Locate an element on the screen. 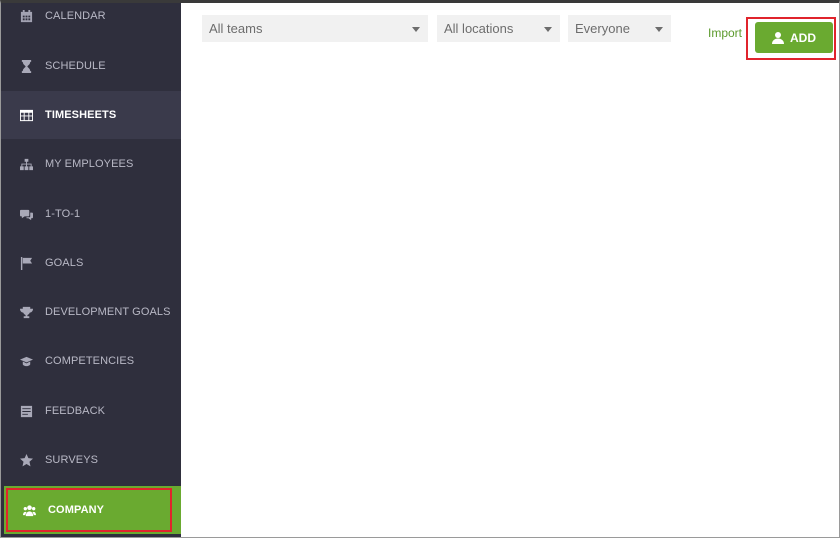 This screenshot has width=840, height=538. org-chart-icon is located at coordinates (26, 164).